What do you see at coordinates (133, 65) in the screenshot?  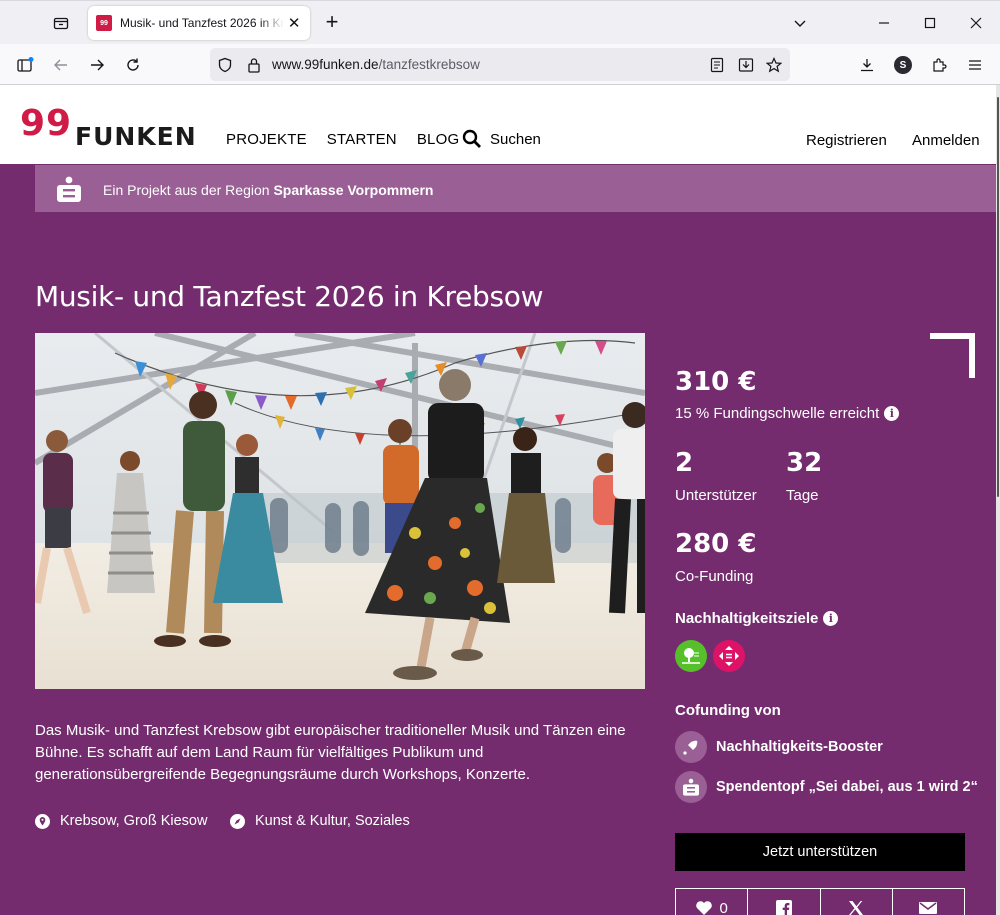 I see `reload-icon` at bounding box center [133, 65].